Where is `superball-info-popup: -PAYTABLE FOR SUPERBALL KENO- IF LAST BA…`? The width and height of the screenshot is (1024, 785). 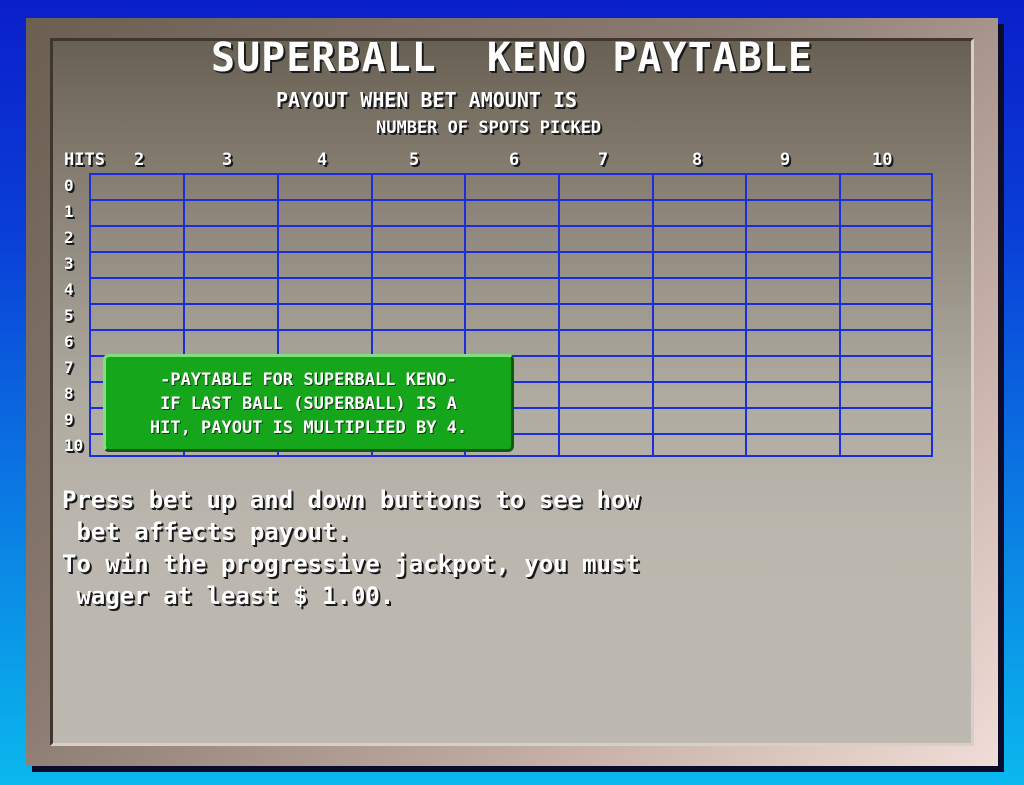 superball-info-popup: -PAYTABLE FOR SUPERBALL KENO- IF LAST BA… is located at coordinates (308, 403).